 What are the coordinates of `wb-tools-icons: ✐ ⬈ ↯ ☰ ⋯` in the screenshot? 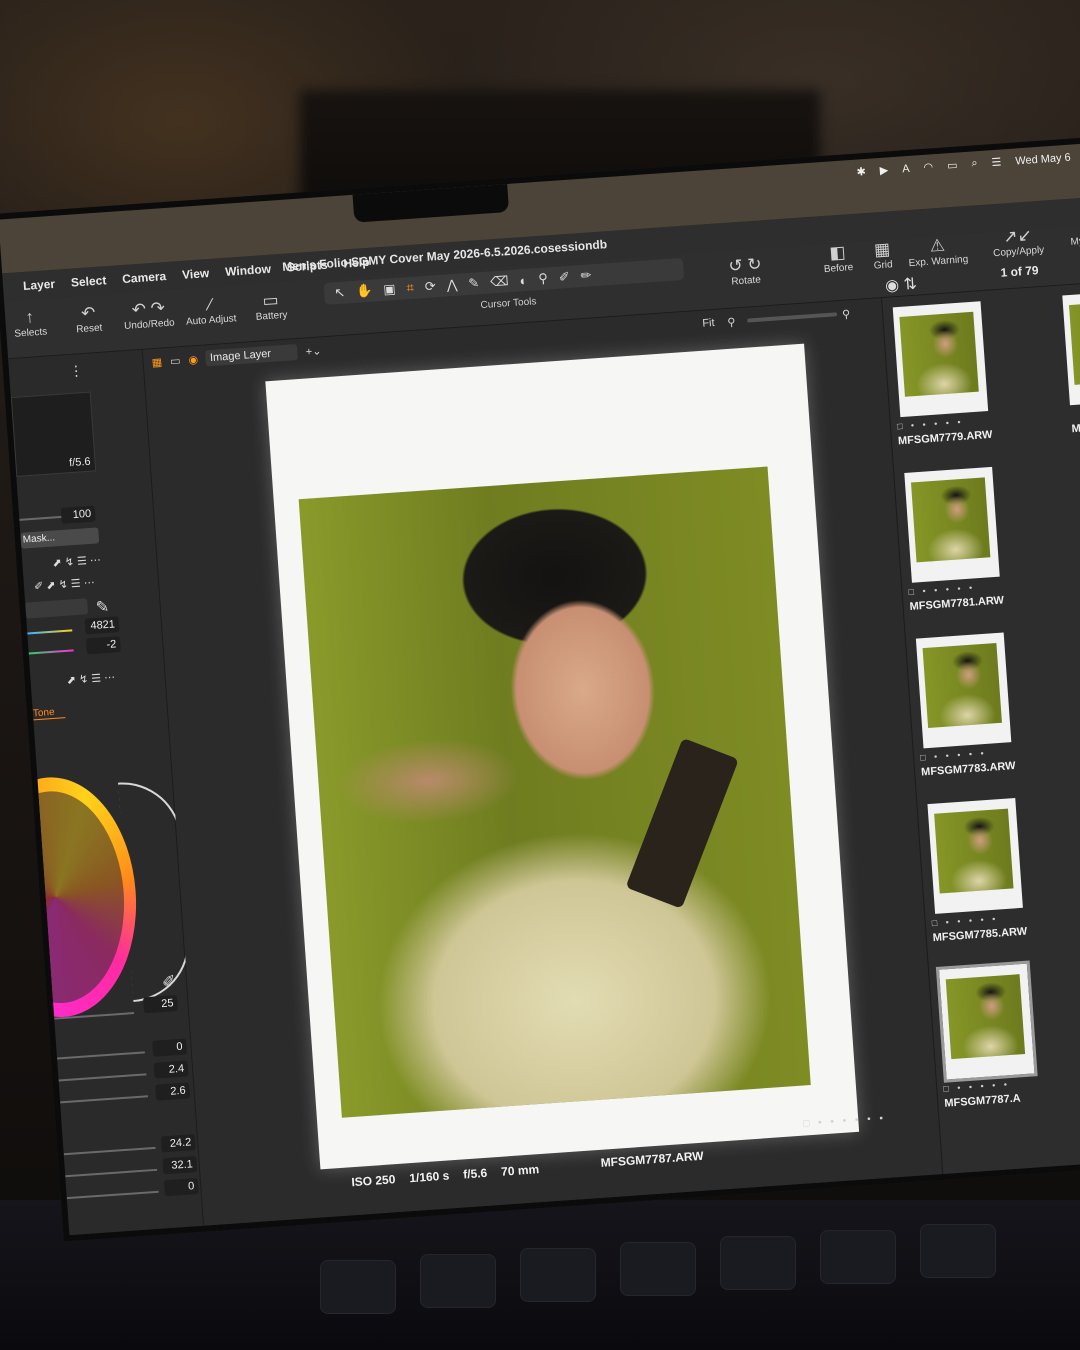 It's located at (64, 584).